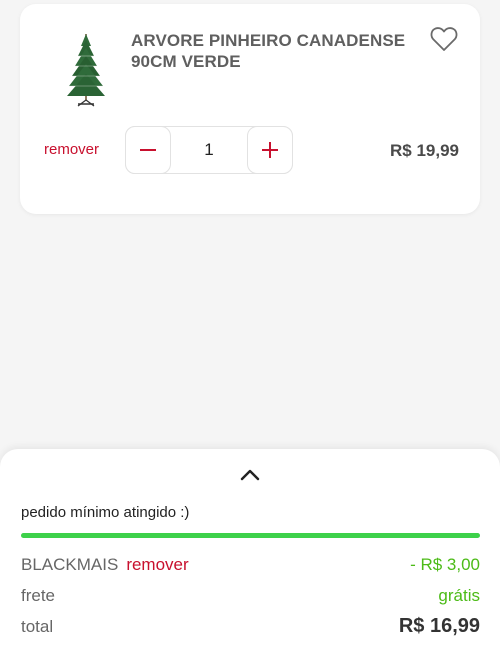  I want to click on total-value: R$ 16,99, so click(439, 626).